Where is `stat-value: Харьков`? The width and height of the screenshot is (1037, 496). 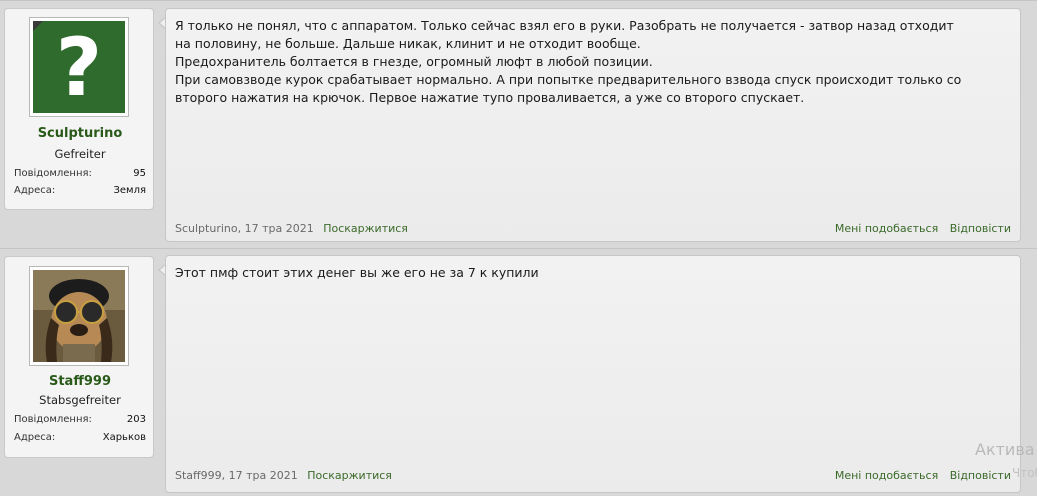
stat-value: Харьков is located at coordinates (124, 437).